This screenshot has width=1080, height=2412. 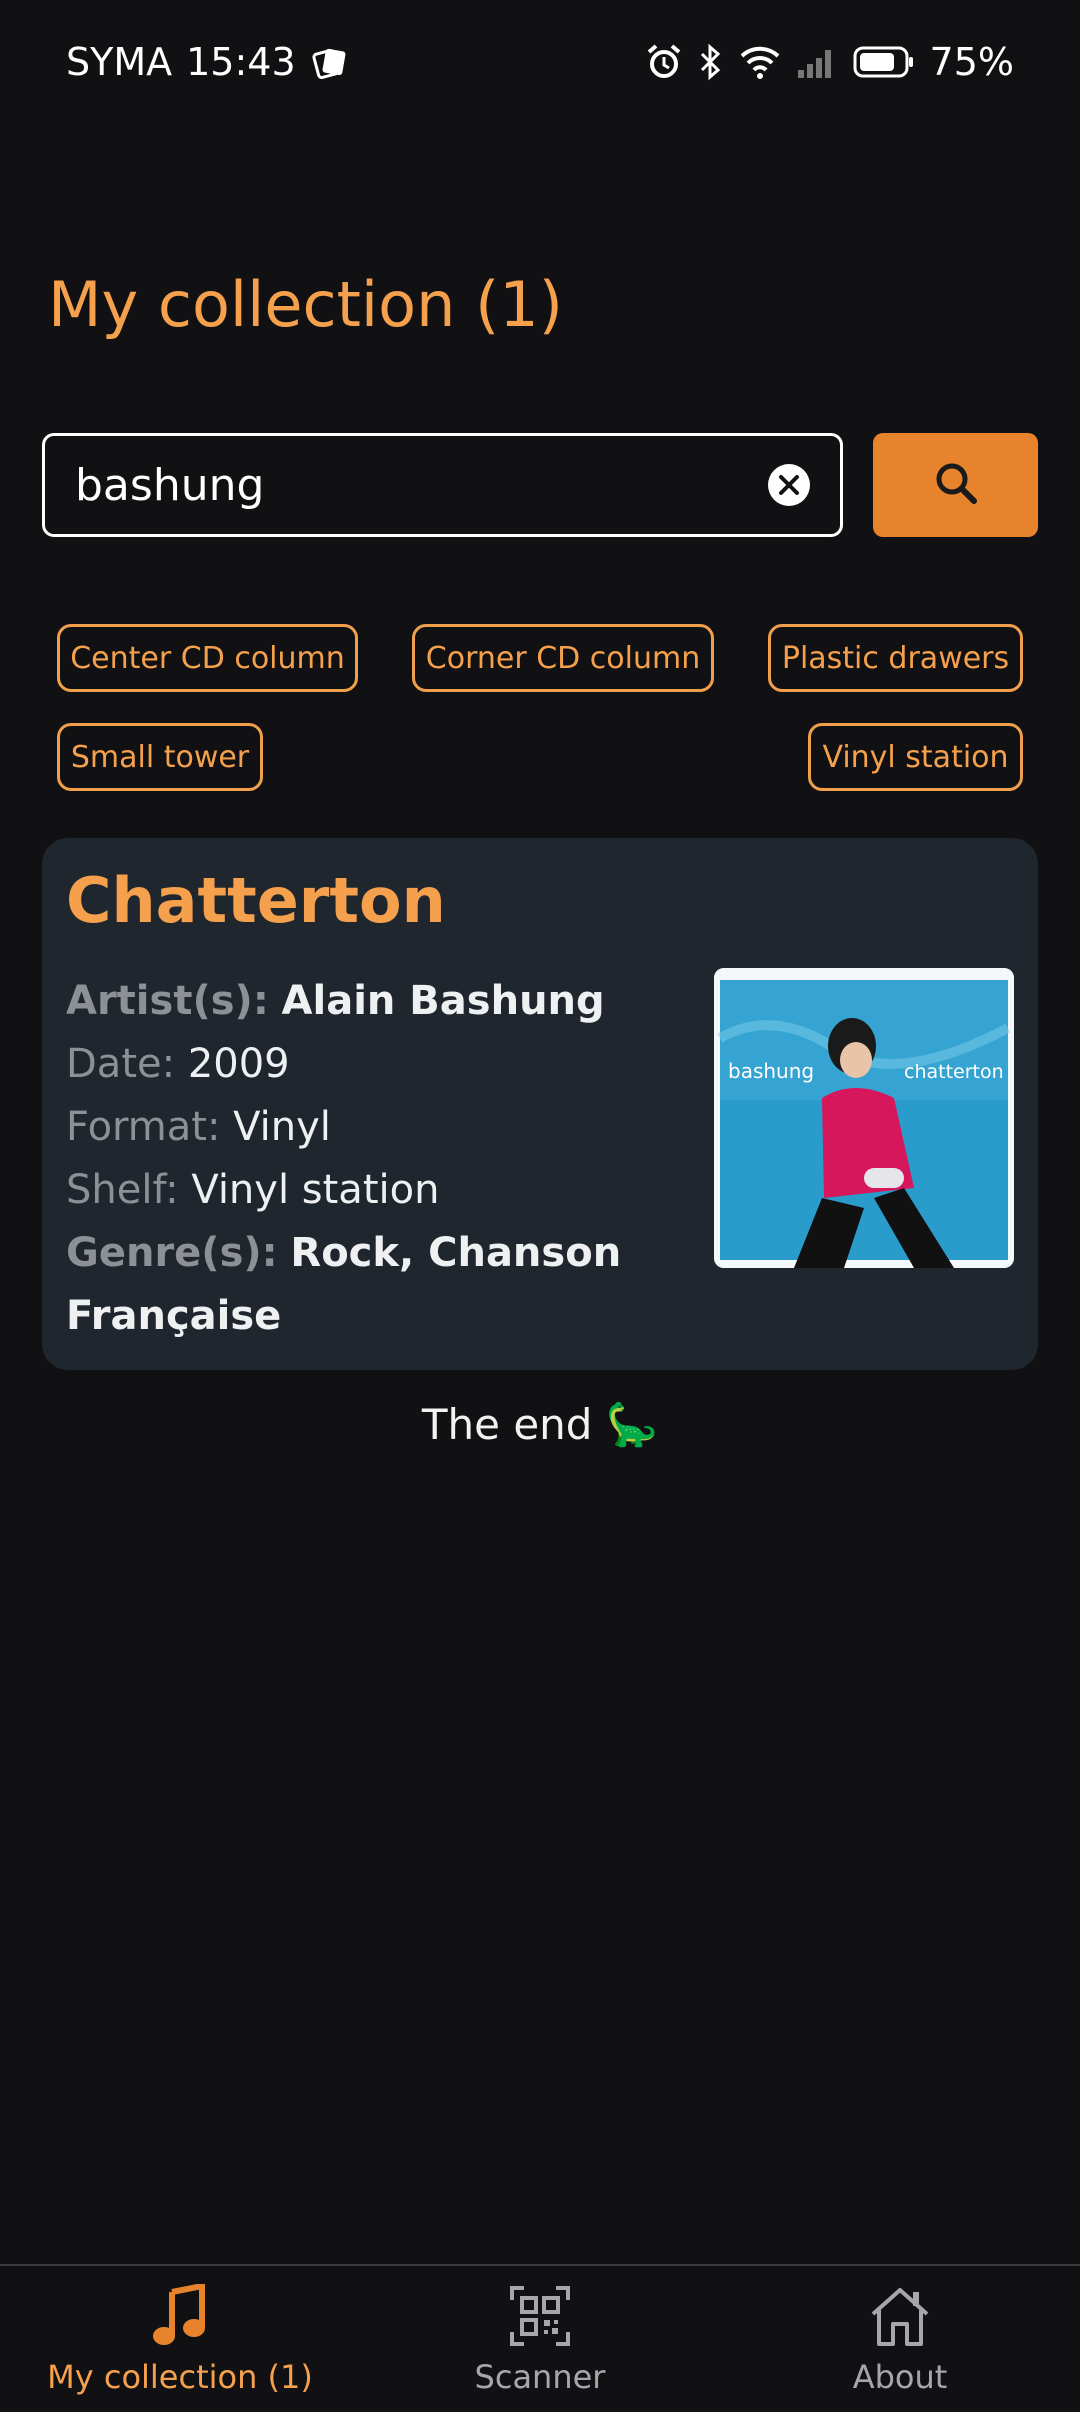 I want to click on end-of-list-text: The end 🦕, so click(x=540, y=1424).